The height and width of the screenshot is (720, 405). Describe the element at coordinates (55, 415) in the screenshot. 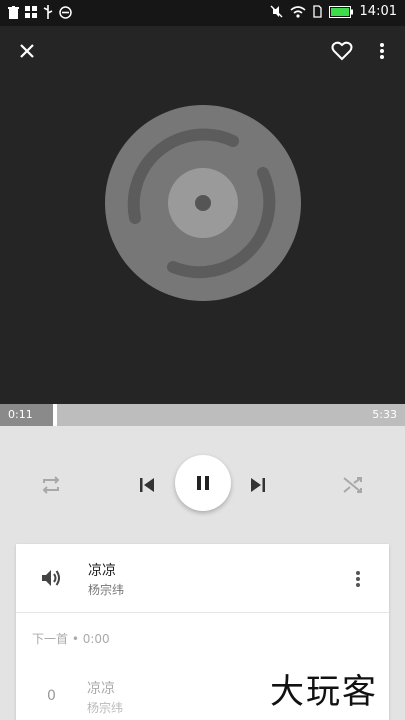

I see `seek-bar-thumb` at that location.